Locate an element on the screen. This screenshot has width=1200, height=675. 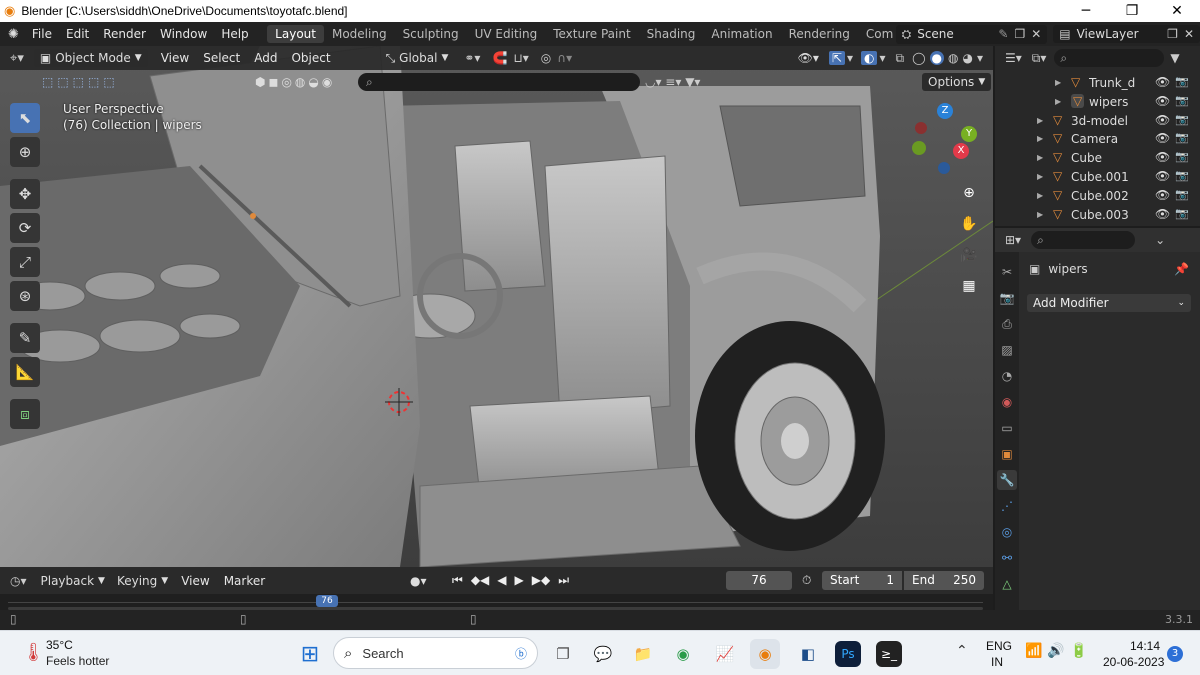
constraints-tab: ⚯ is located at coordinates (1007, 558).